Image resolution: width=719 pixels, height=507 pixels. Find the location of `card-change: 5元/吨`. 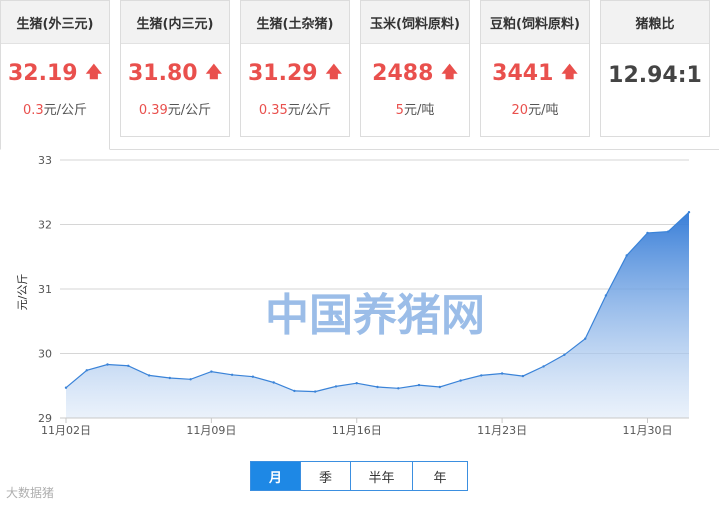

card-change: 5元/吨 is located at coordinates (415, 110).